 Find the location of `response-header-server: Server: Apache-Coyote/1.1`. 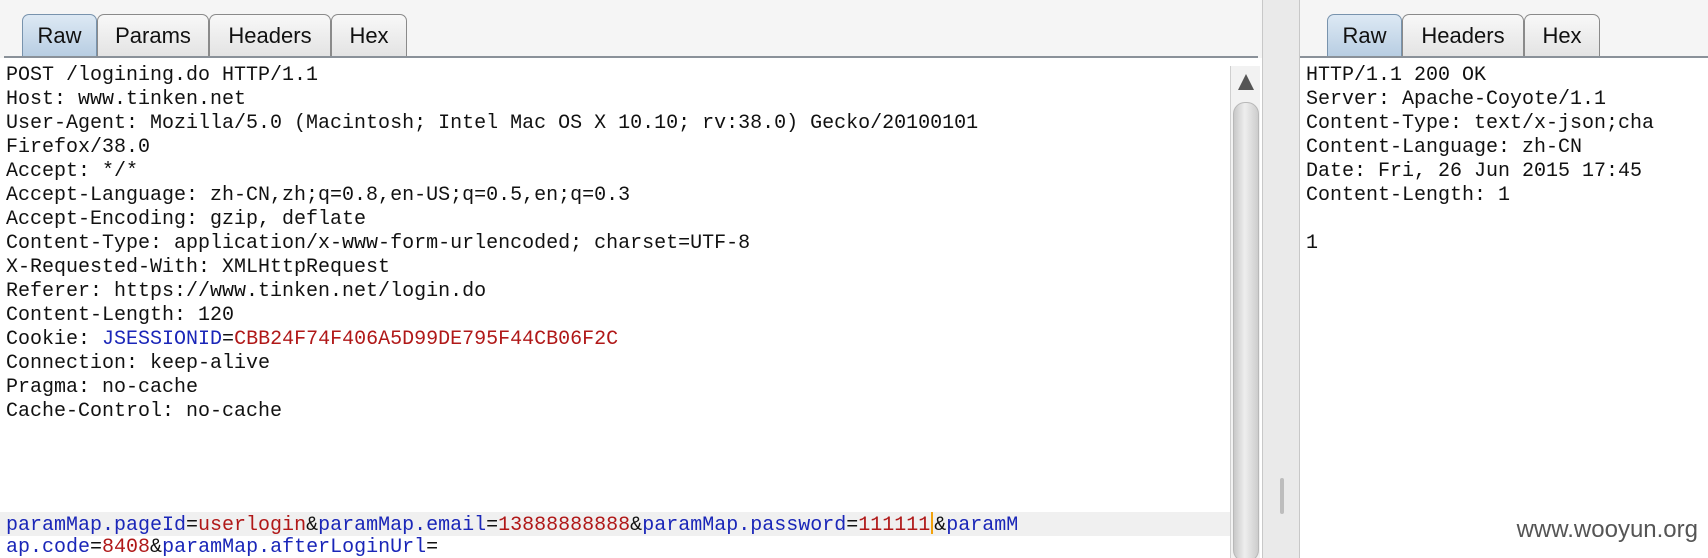

response-header-server: Server: Apache-Coyote/1.1 is located at coordinates (1456, 99).